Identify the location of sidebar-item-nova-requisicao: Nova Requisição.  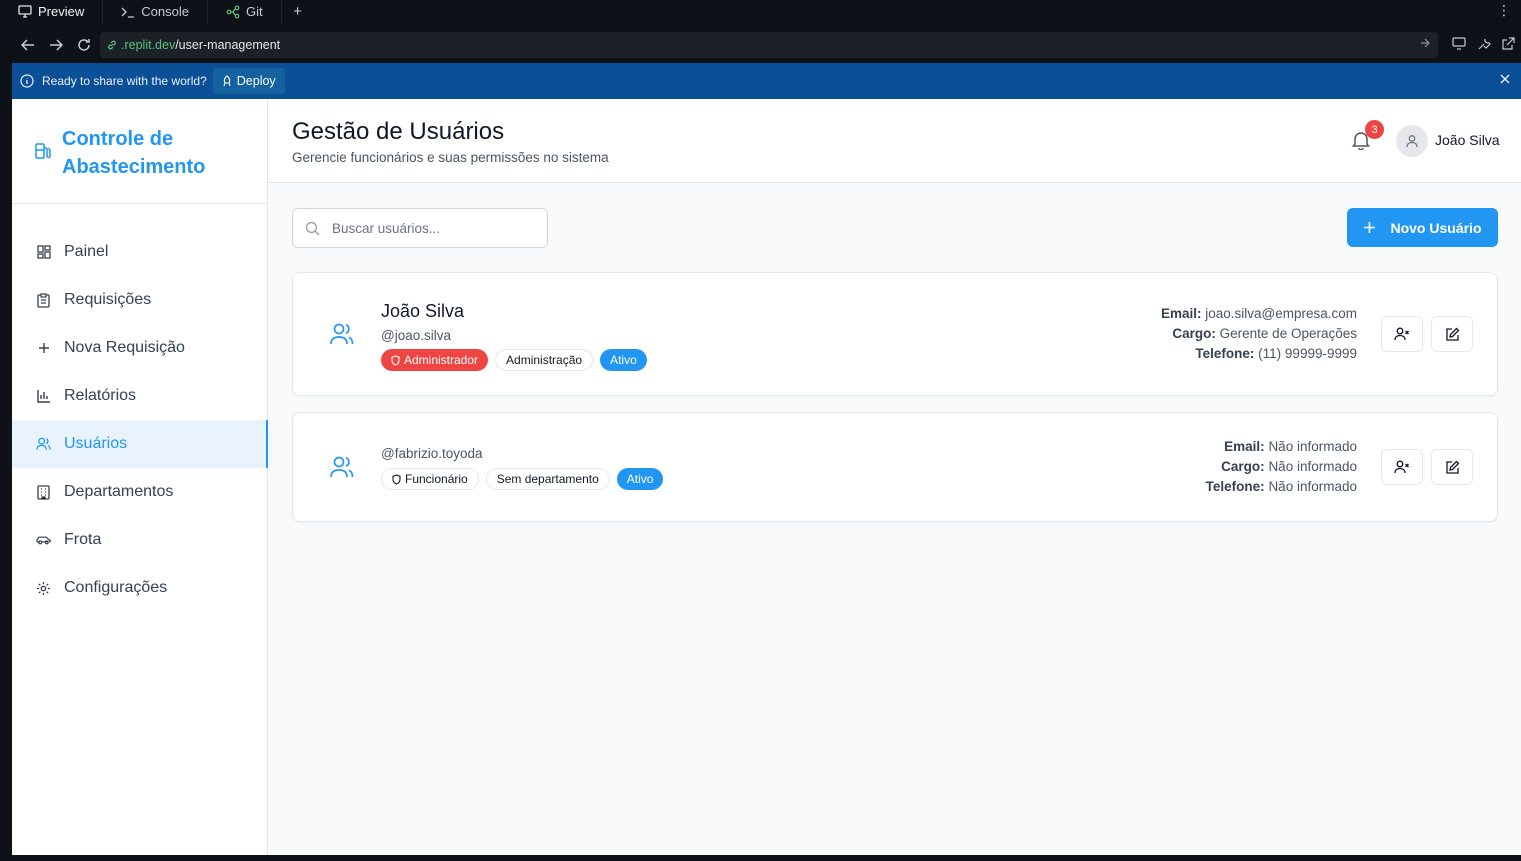
(139, 348).